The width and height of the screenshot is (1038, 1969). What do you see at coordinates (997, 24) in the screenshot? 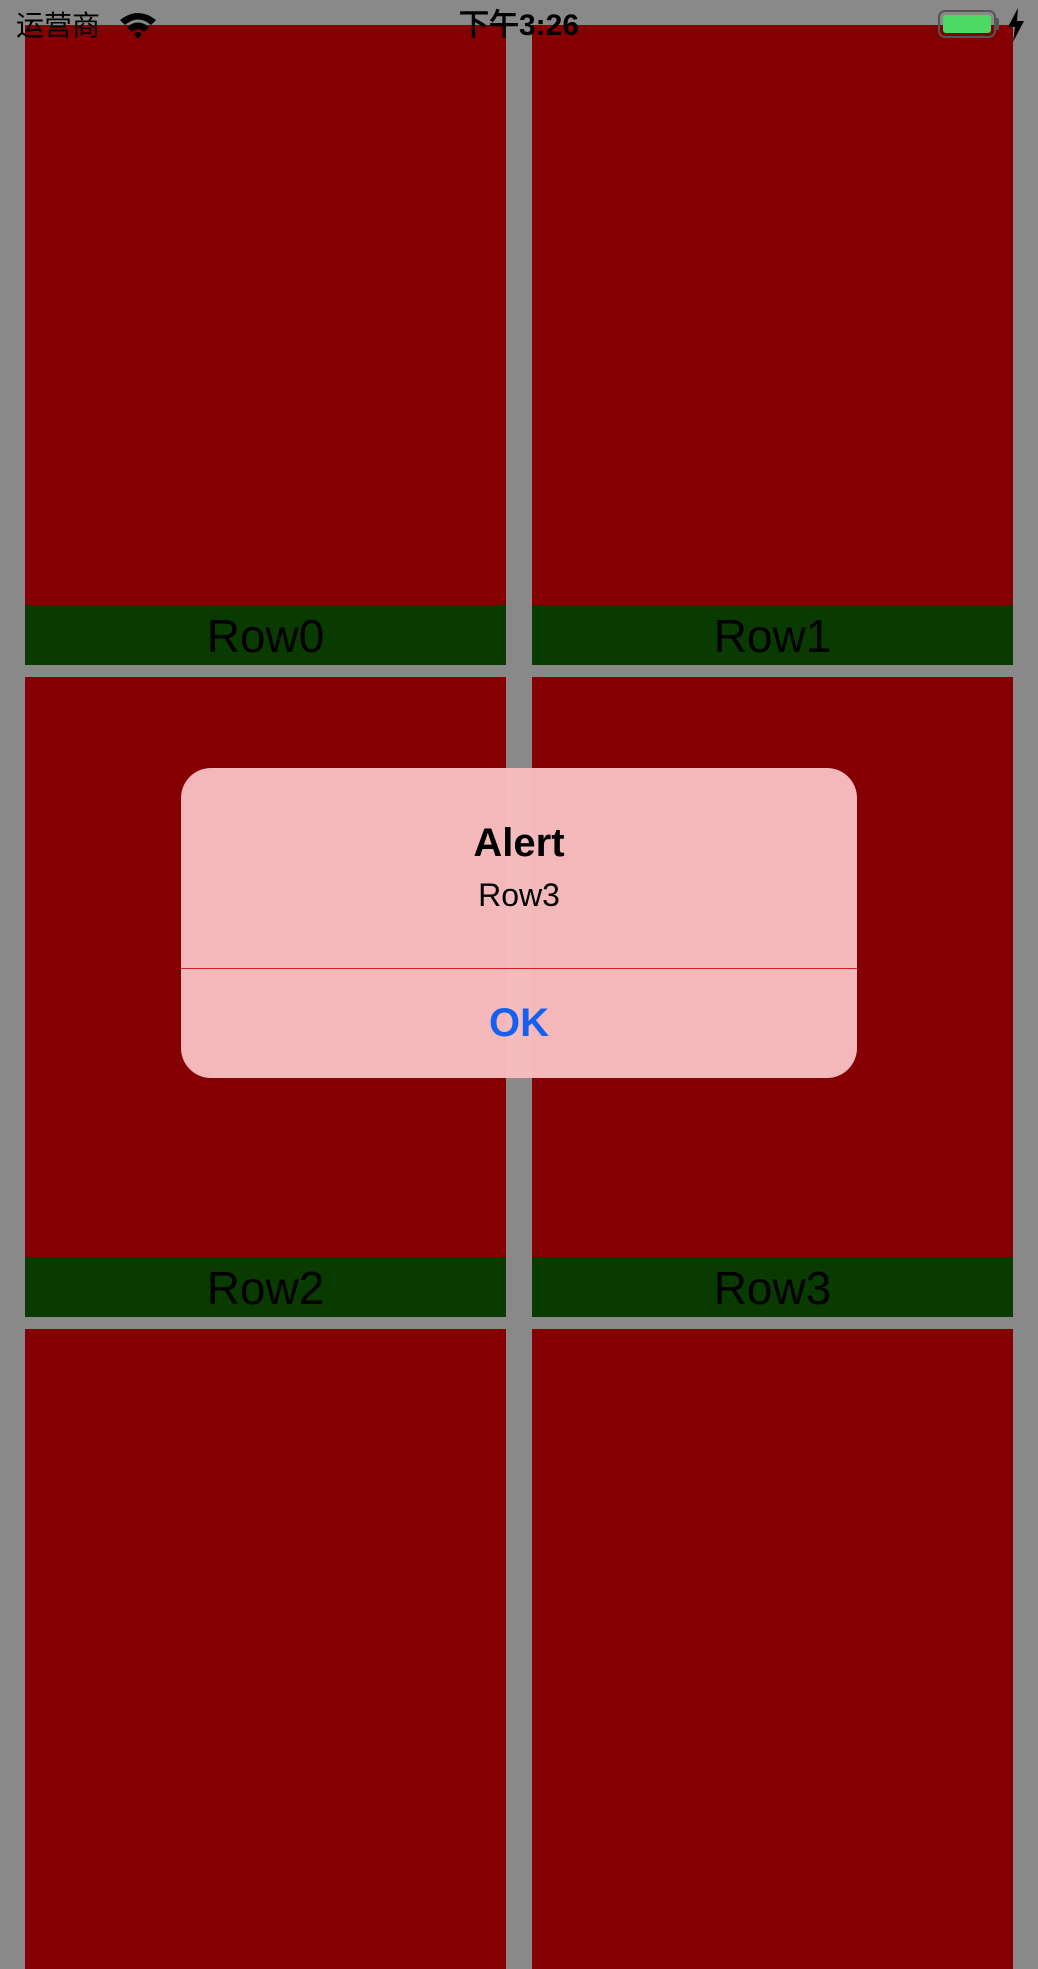
I see `battery-tip` at bounding box center [997, 24].